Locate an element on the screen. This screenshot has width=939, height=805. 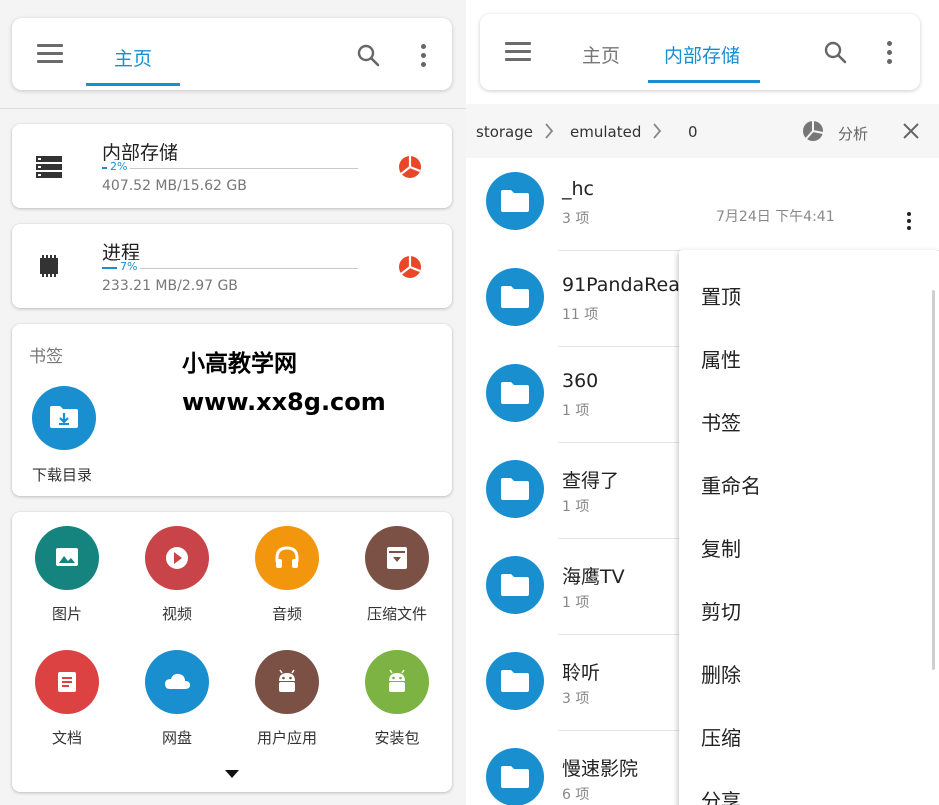
category-label: 安装包 is located at coordinates (397, 738).